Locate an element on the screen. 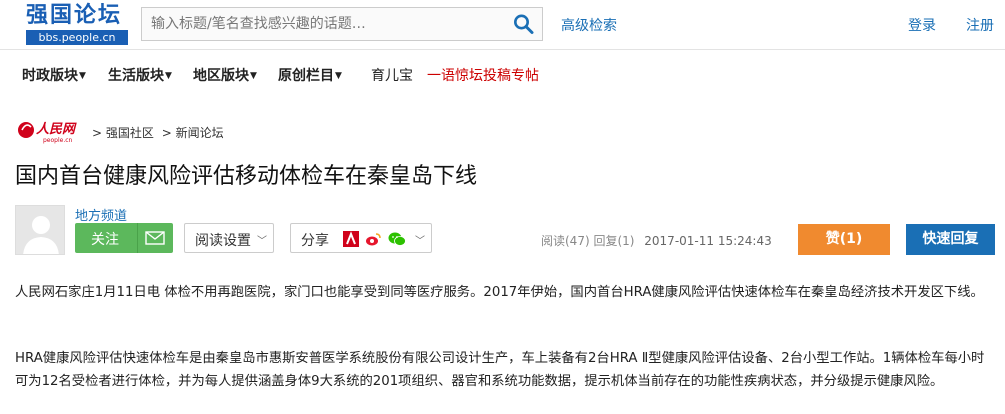  nav-item-label: 地区版块 is located at coordinates (221, 76).